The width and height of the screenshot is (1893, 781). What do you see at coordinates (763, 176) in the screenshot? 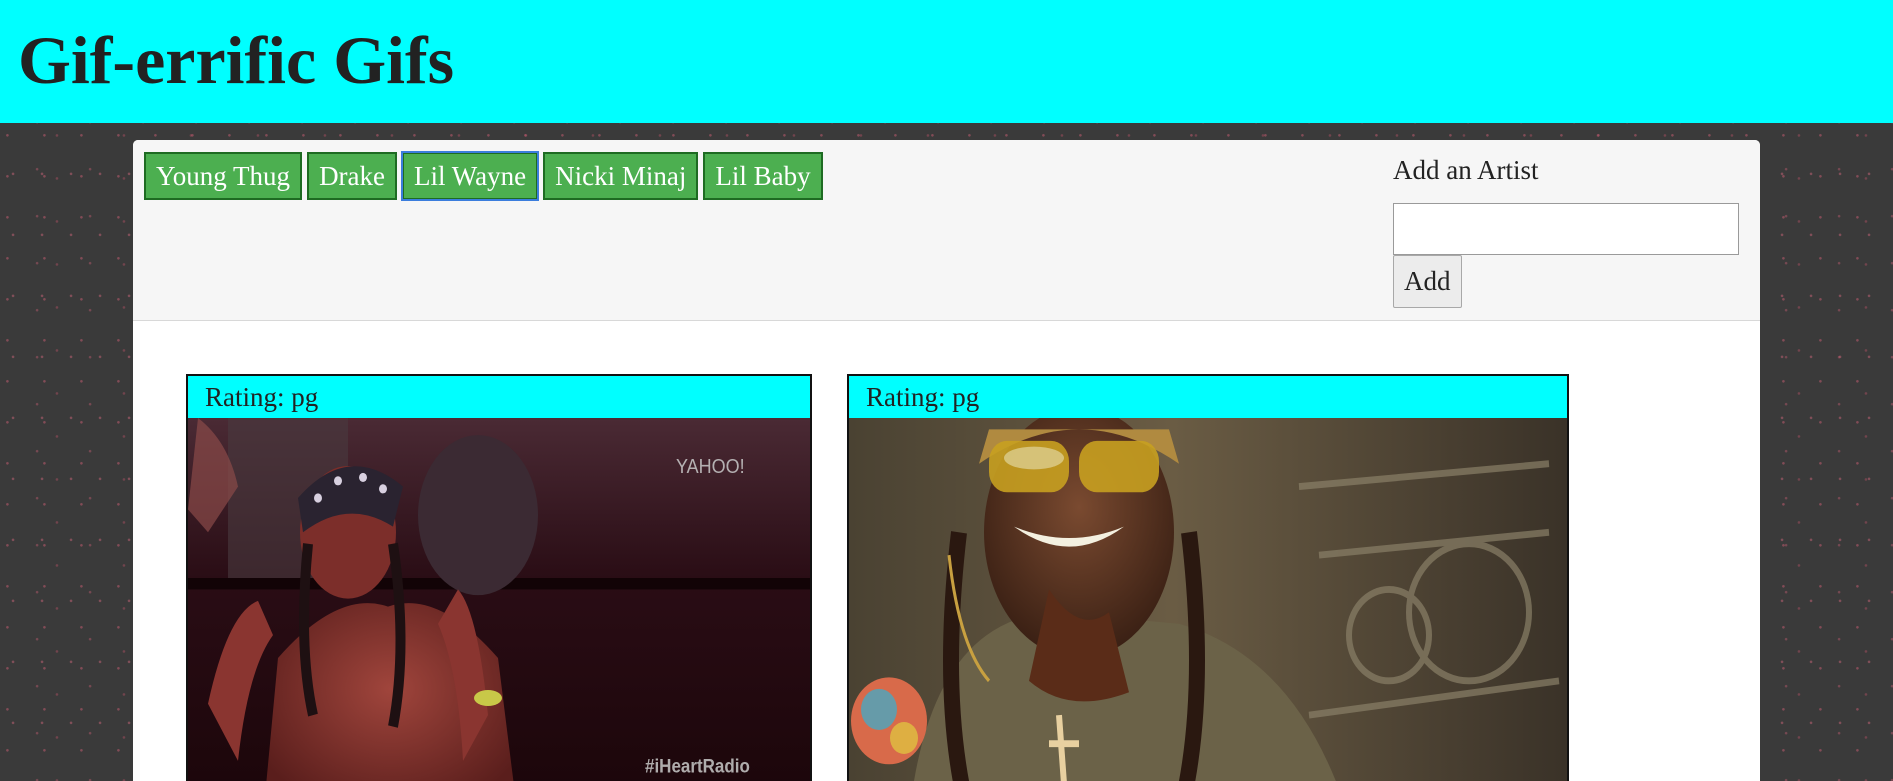
I see `artist-button-lil-baby: Lil Baby` at bounding box center [763, 176].